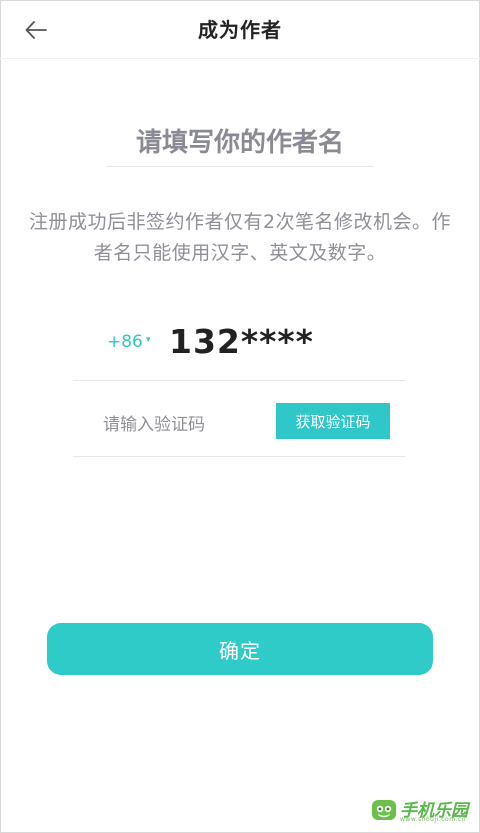  Describe the element at coordinates (333, 421) in the screenshot. I see `get-code-button: 获取验证码` at that location.